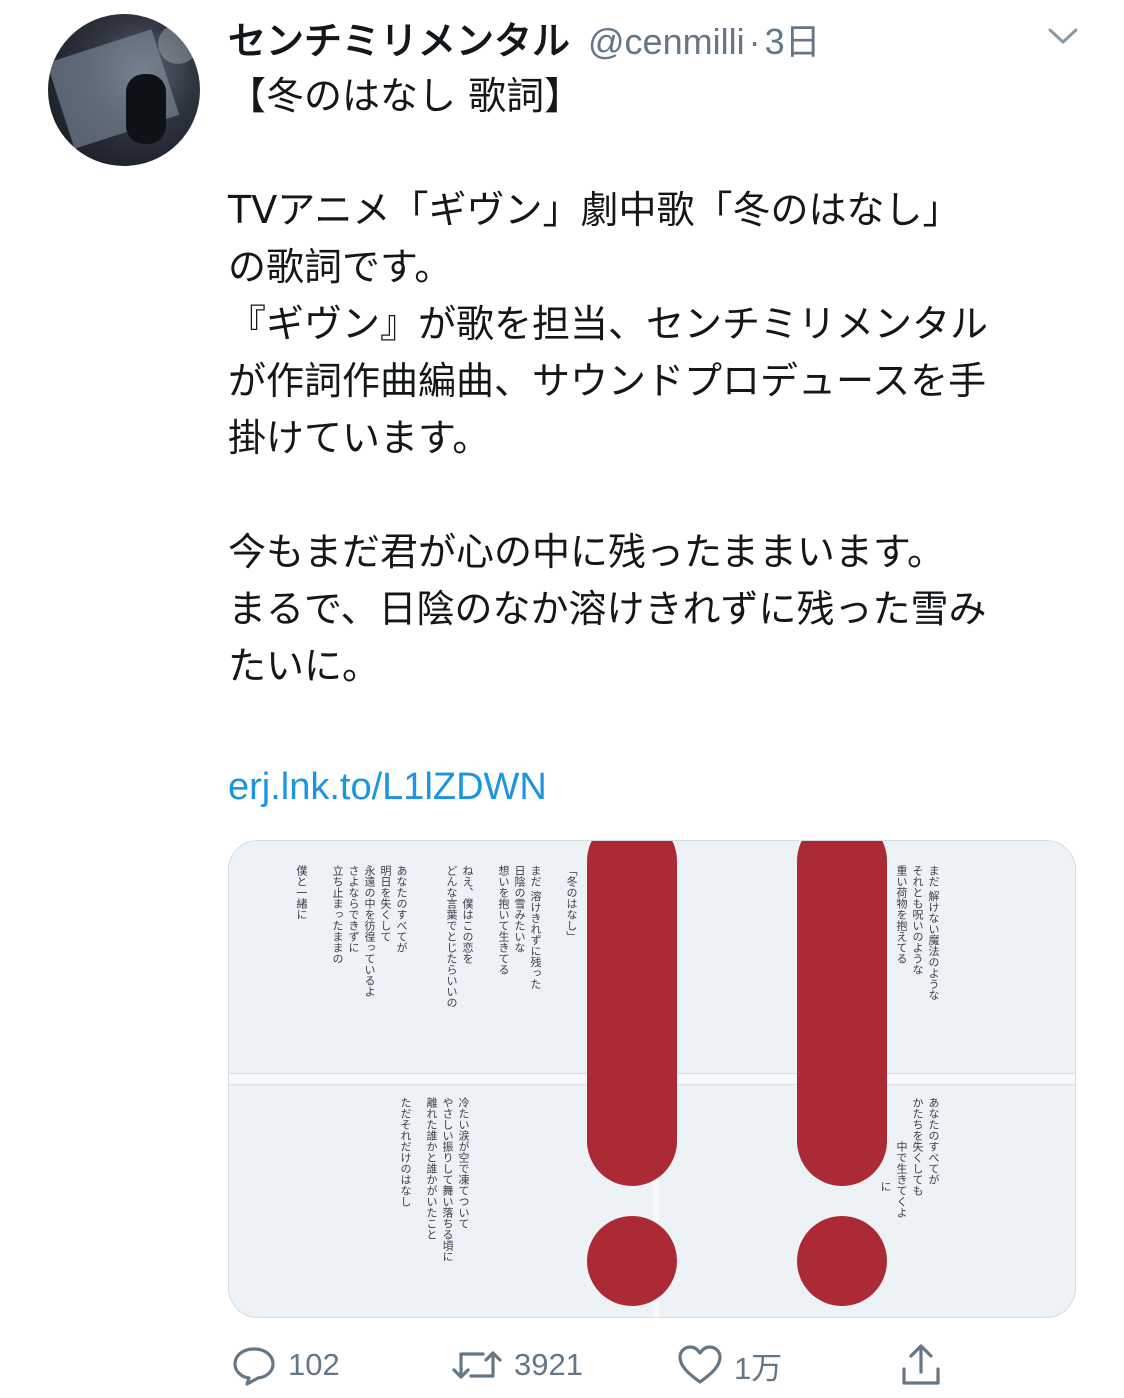 Image resolution: width=1124 pixels, height=1398 pixels. What do you see at coordinates (901, 914) in the screenshot?
I see `lyric-line: 重い荷物を抱えてる` at bounding box center [901, 914].